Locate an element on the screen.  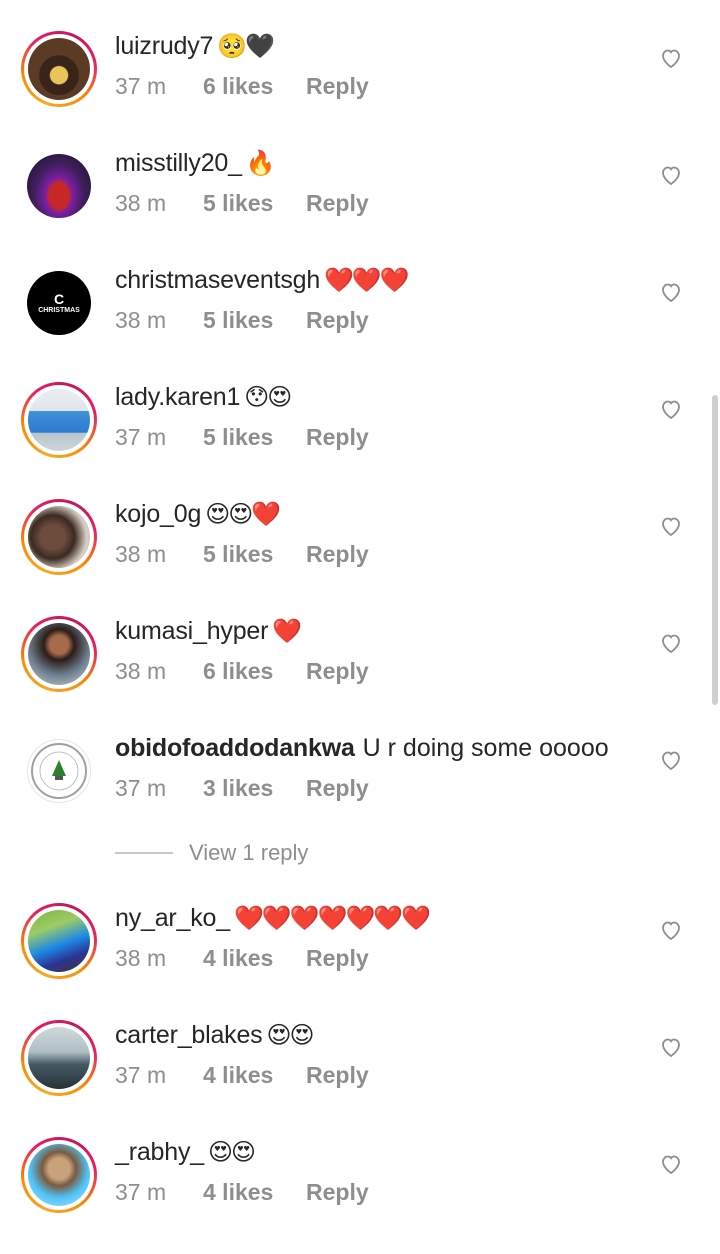
comment-likes: 3 likes is located at coordinates (254, 788).